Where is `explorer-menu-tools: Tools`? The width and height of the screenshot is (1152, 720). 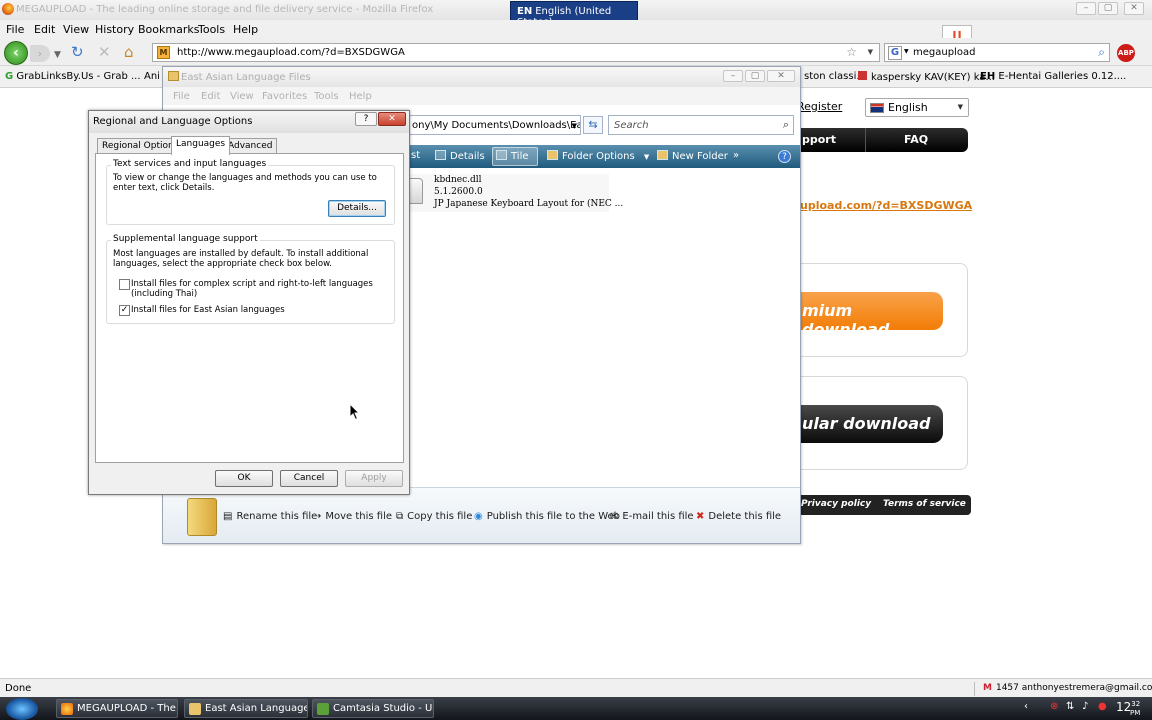
explorer-menu-tools: Tools is located at coordinates (326, 96).